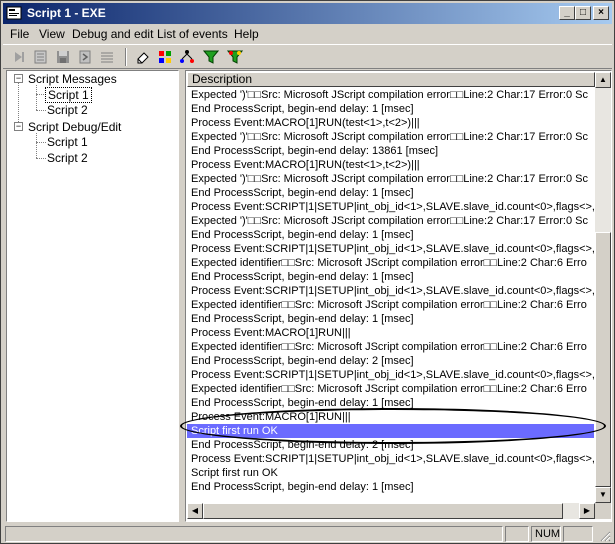 Image resolution: width=615 pixels, height=544 pixels. I want to click on minimize-button: _, so click(567, 13).